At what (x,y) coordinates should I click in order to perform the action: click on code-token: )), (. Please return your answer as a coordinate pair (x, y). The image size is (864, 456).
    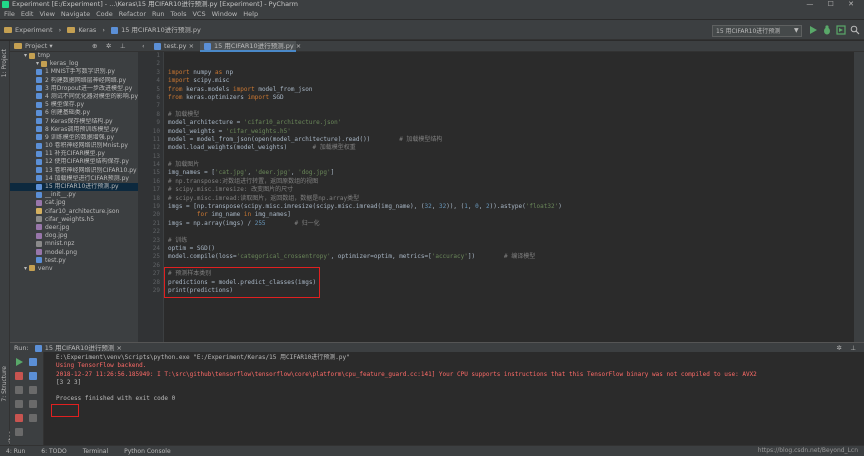
    Looking at the image, I should click on (455, 207).